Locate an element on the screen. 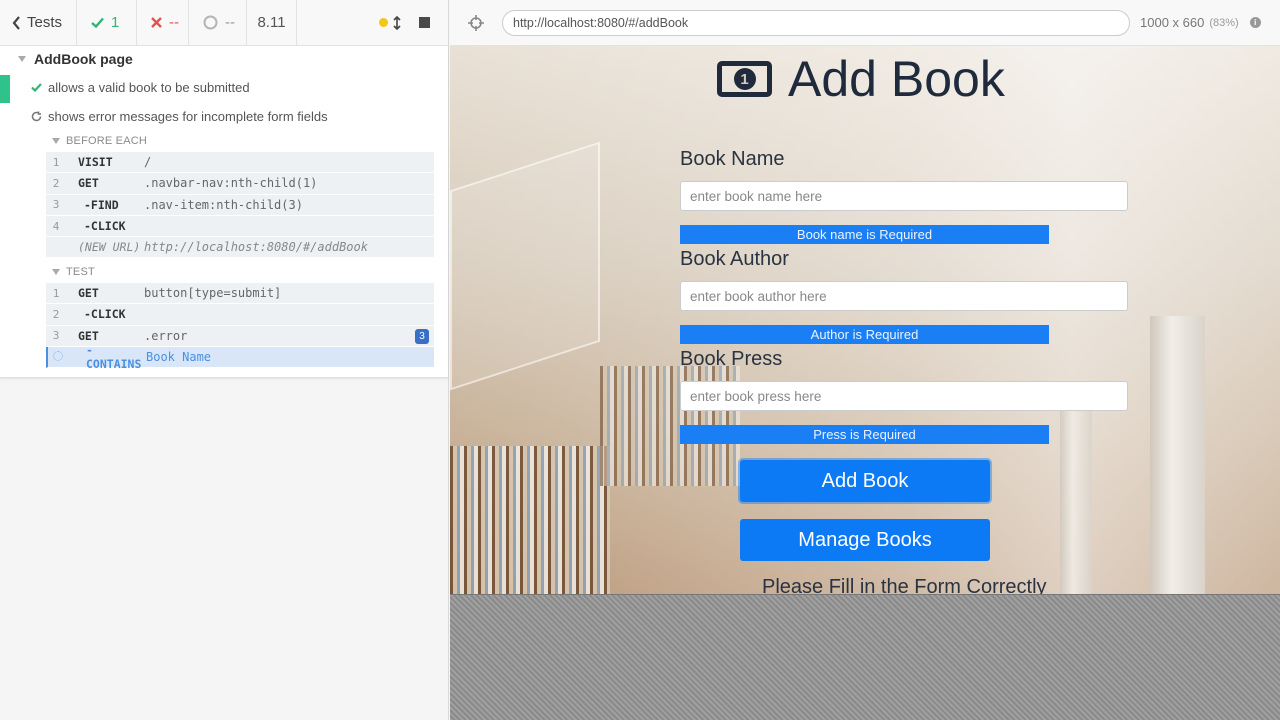 The width and height of the screenshot is (1280, 720). book-name-error: Book name is Required is located at coordinates (864, 234).